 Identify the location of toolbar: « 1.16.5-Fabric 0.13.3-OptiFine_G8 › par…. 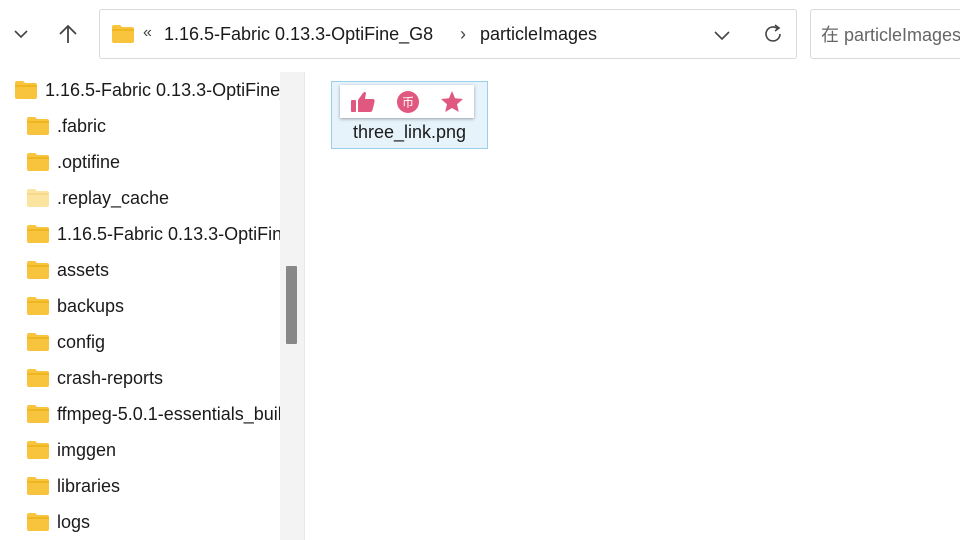
(480, 35).